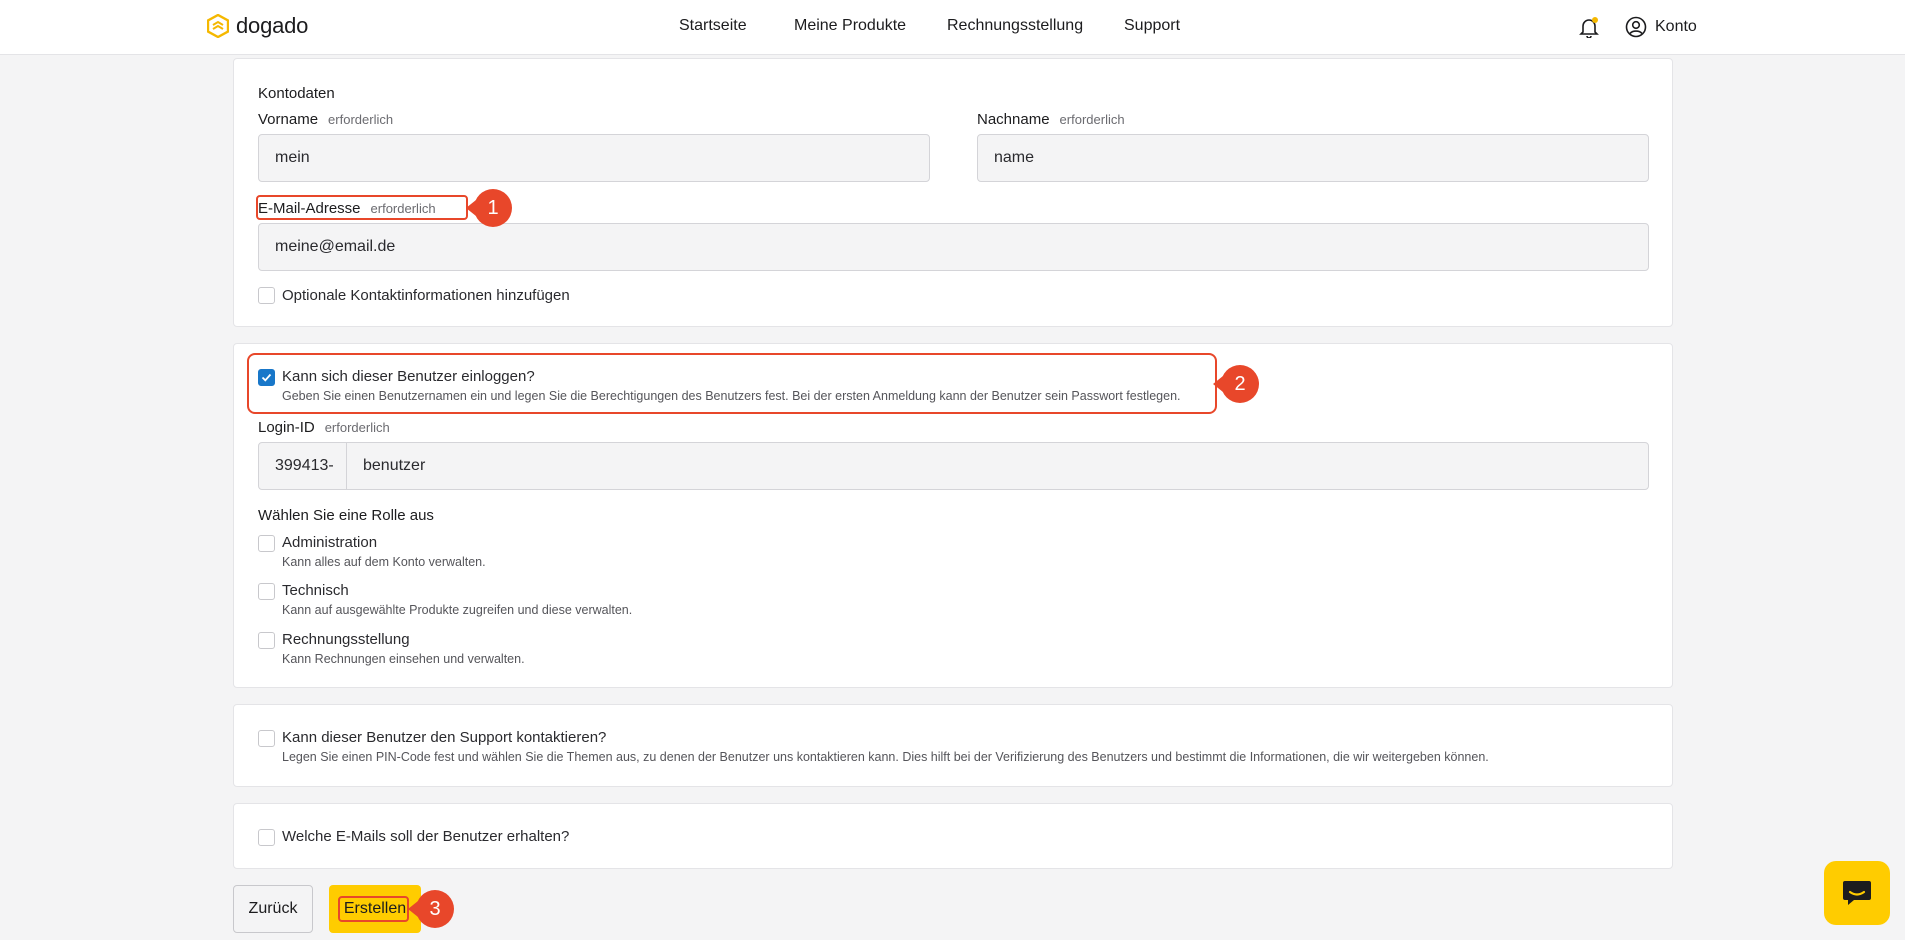  What do you see at coordinates (346, 515) in the screenshot?
I see `role-title: Wählen Sie eine Rolle aus` at bounding box center [346, 515].